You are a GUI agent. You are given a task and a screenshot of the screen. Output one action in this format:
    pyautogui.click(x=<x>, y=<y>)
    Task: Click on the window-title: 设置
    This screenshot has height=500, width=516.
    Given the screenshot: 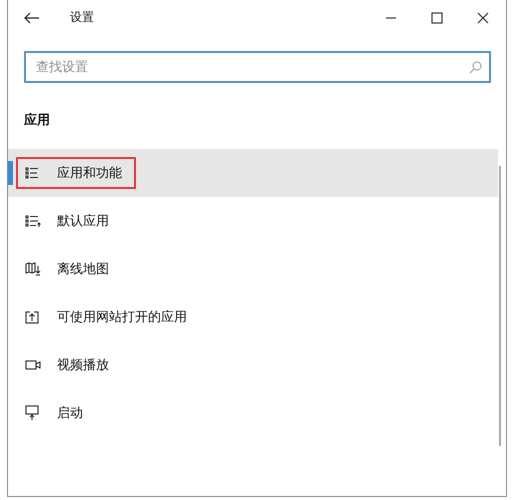 What is the action you would take?
    pyautogui.click(x=82, y=17)
    